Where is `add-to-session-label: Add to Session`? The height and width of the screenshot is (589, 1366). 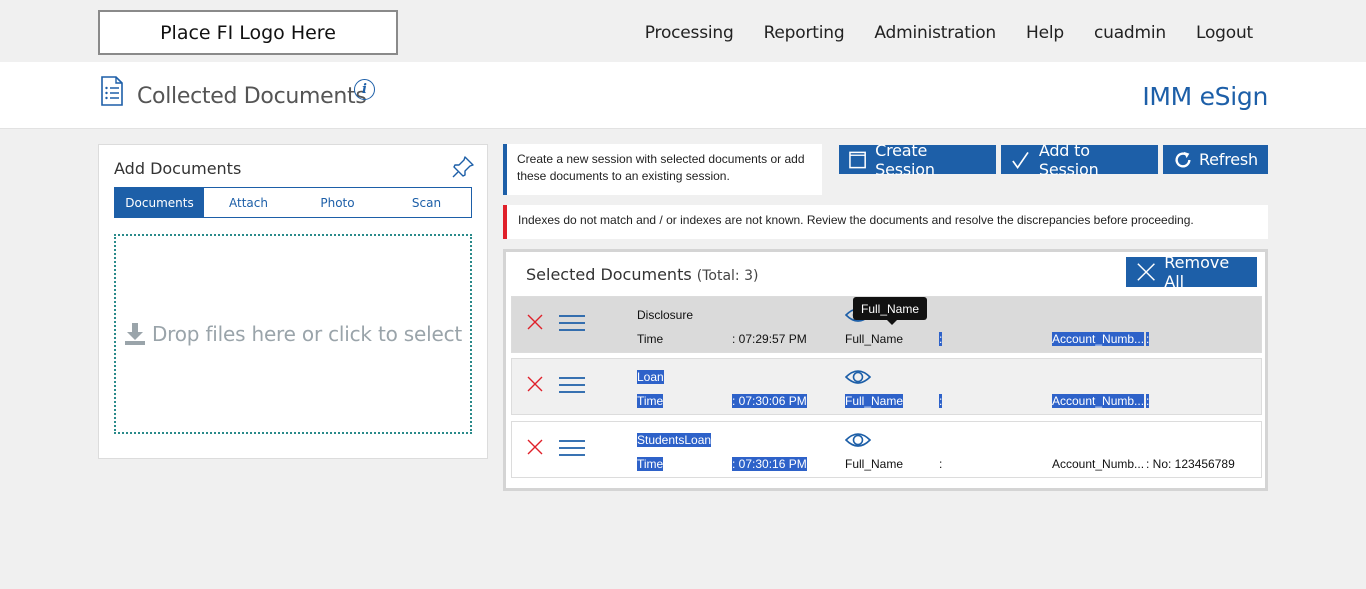 add-to-session-label: Add to Session is located at coordinates (1068, 159).